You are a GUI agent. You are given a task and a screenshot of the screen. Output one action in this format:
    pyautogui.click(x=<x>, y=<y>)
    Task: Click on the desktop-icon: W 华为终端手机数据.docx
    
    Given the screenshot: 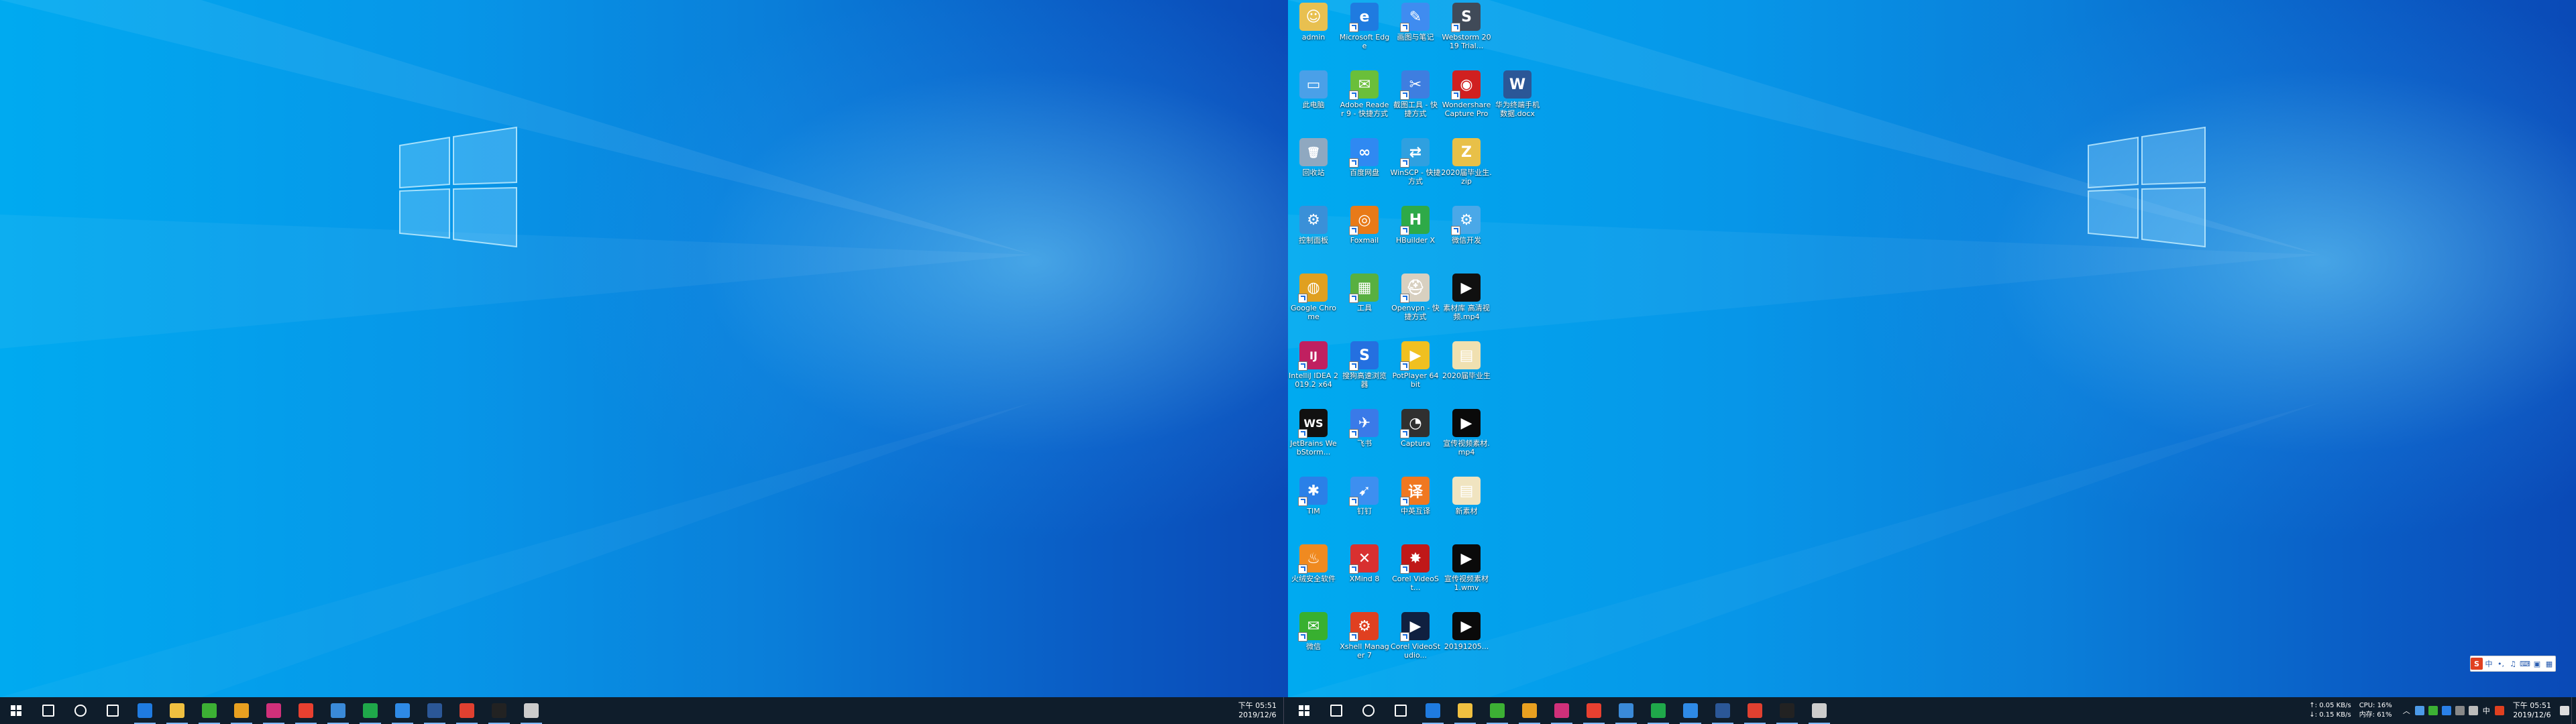 What is the action you would take?
    pyautogui.click(x=1517, y=94)
    